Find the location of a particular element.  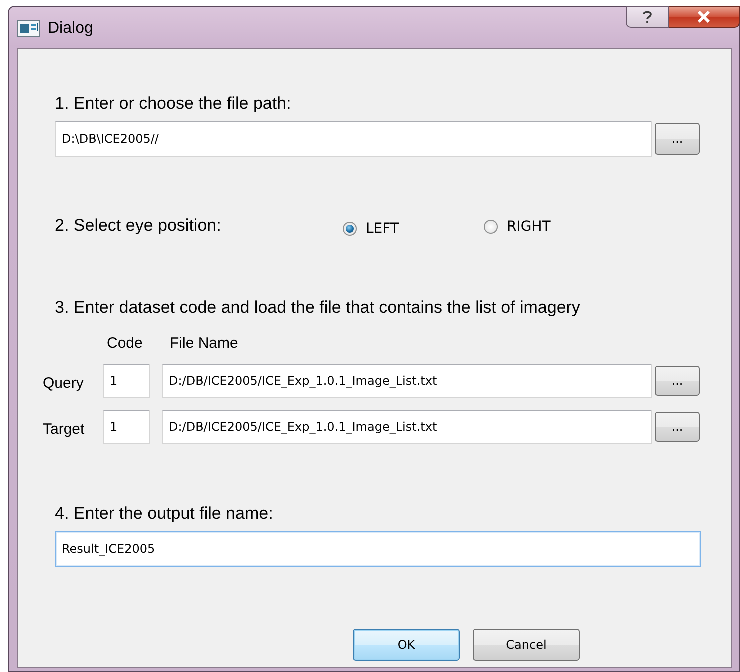

section-heading: 4. Enter the output file name: is located at coordinates (164, 514).